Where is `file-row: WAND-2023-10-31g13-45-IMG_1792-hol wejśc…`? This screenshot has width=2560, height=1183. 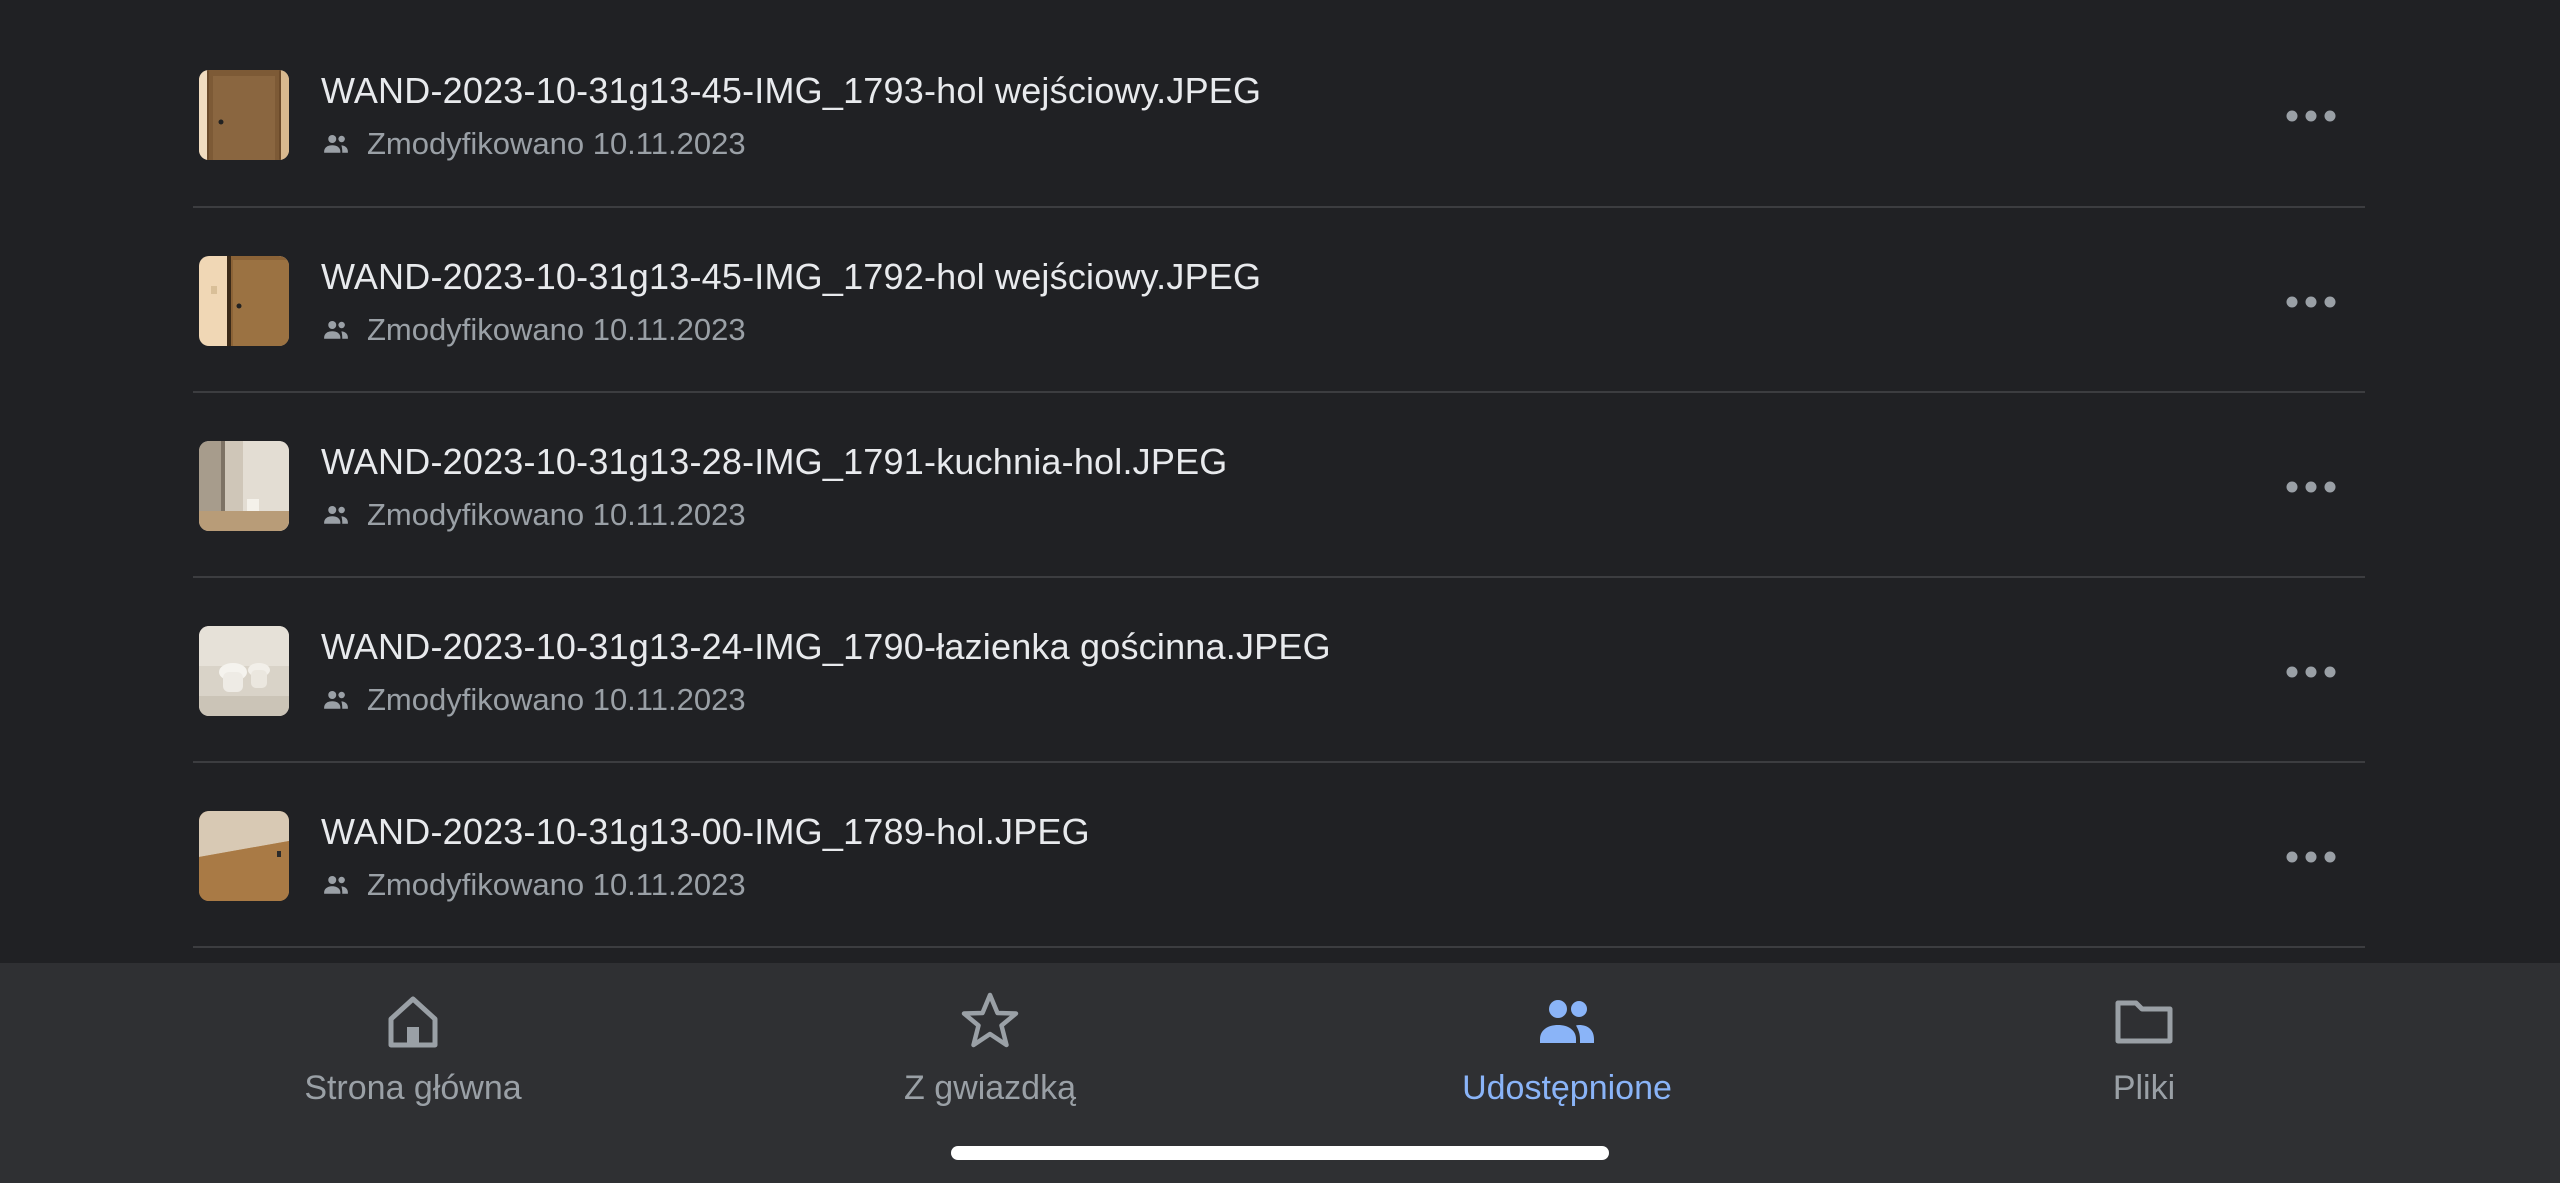 file-row: WAND-2023-10-31g13-45-IMG_1792-hol wejśc… is located at coordinates (1279, 300).